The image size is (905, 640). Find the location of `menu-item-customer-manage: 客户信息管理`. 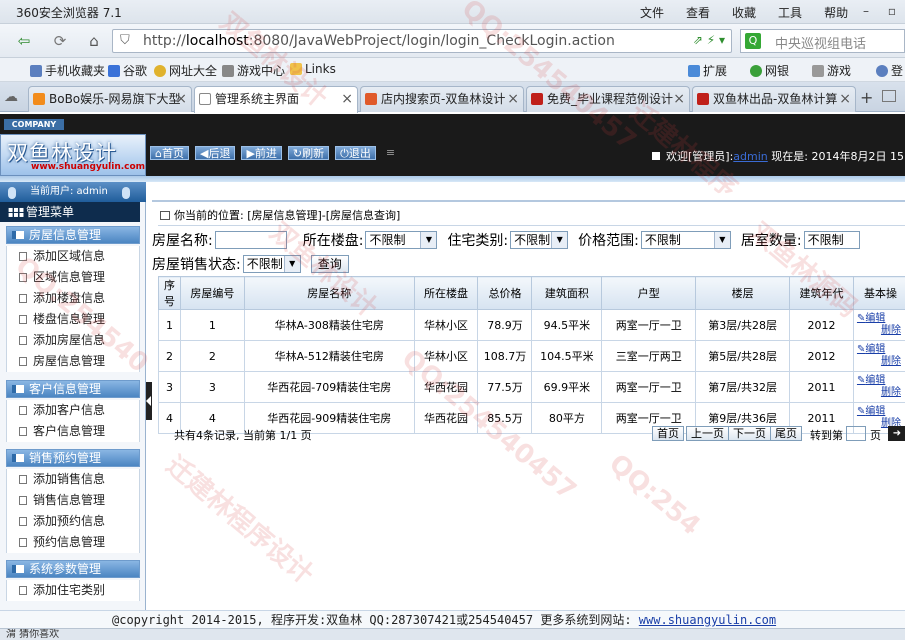

menu-item-customer-manage: 客户信息管理 is located at coordinates (73, 431).